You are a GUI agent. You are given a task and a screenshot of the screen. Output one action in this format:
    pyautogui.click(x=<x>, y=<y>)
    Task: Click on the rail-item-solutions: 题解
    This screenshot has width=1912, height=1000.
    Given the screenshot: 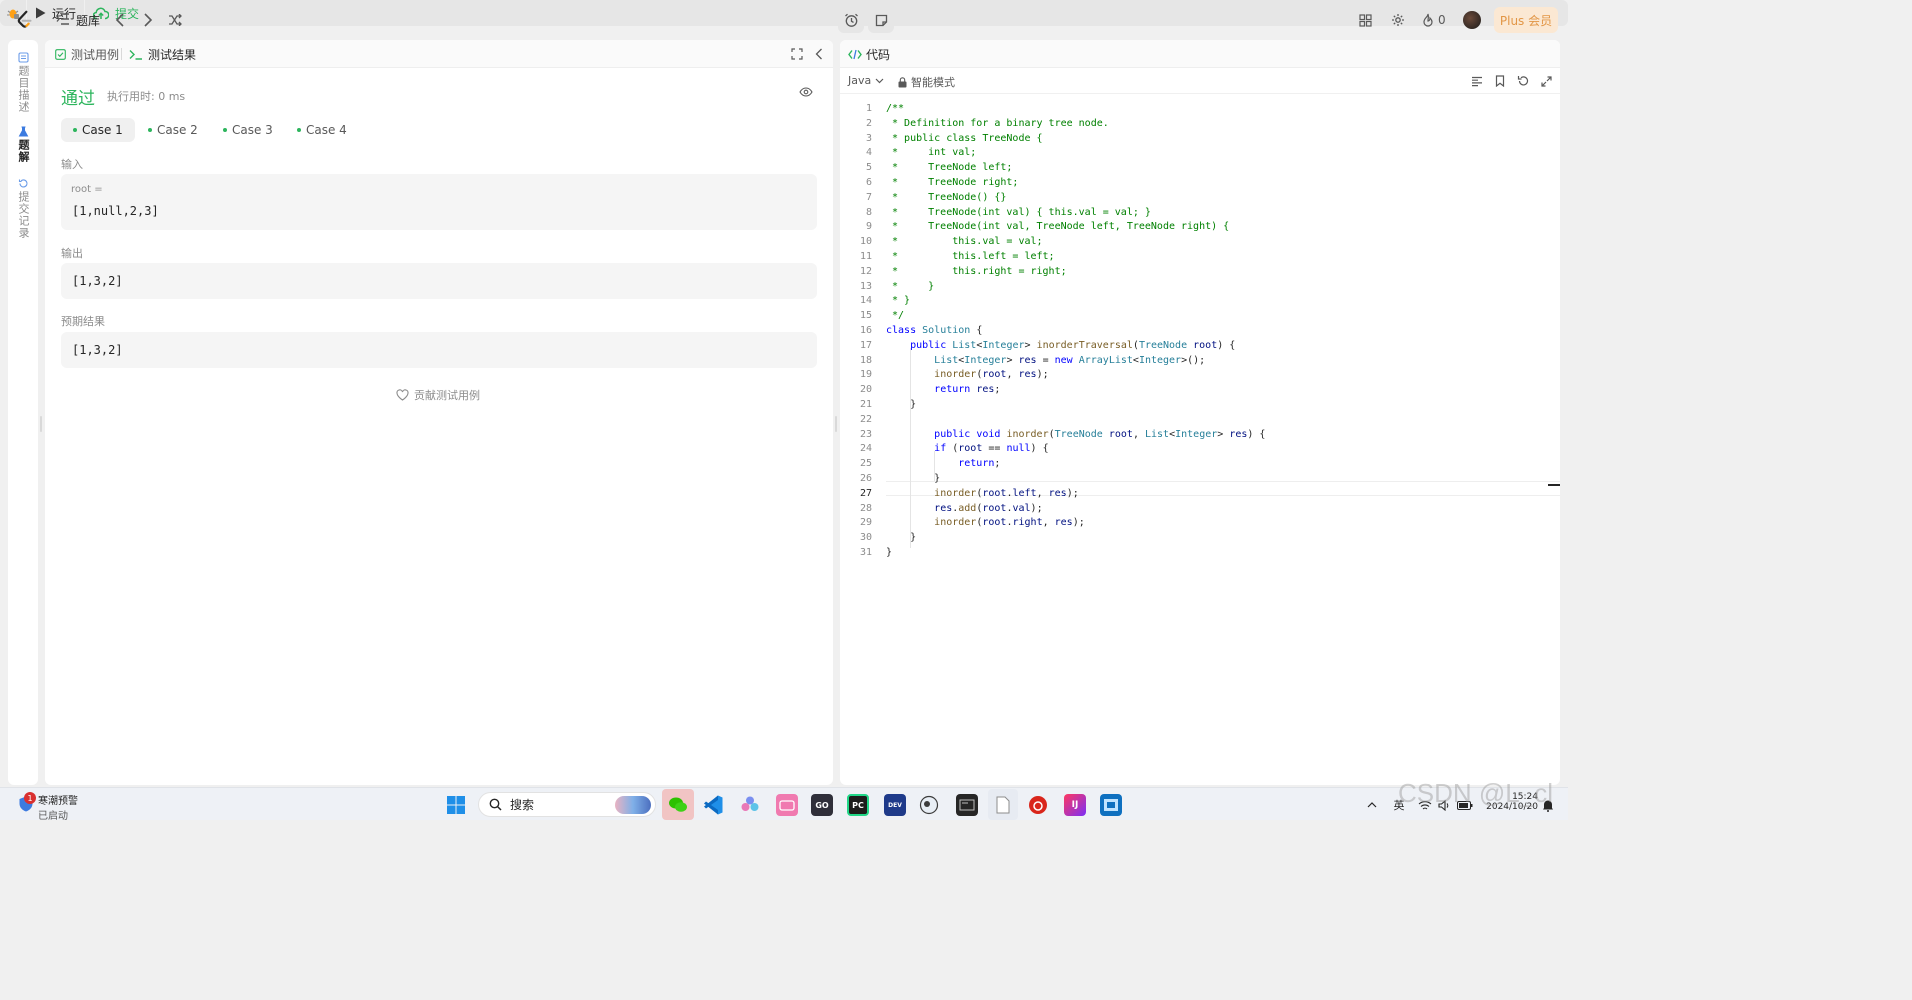 What is the action you would take?
    pyautogui.click(x=23, y=144)
    